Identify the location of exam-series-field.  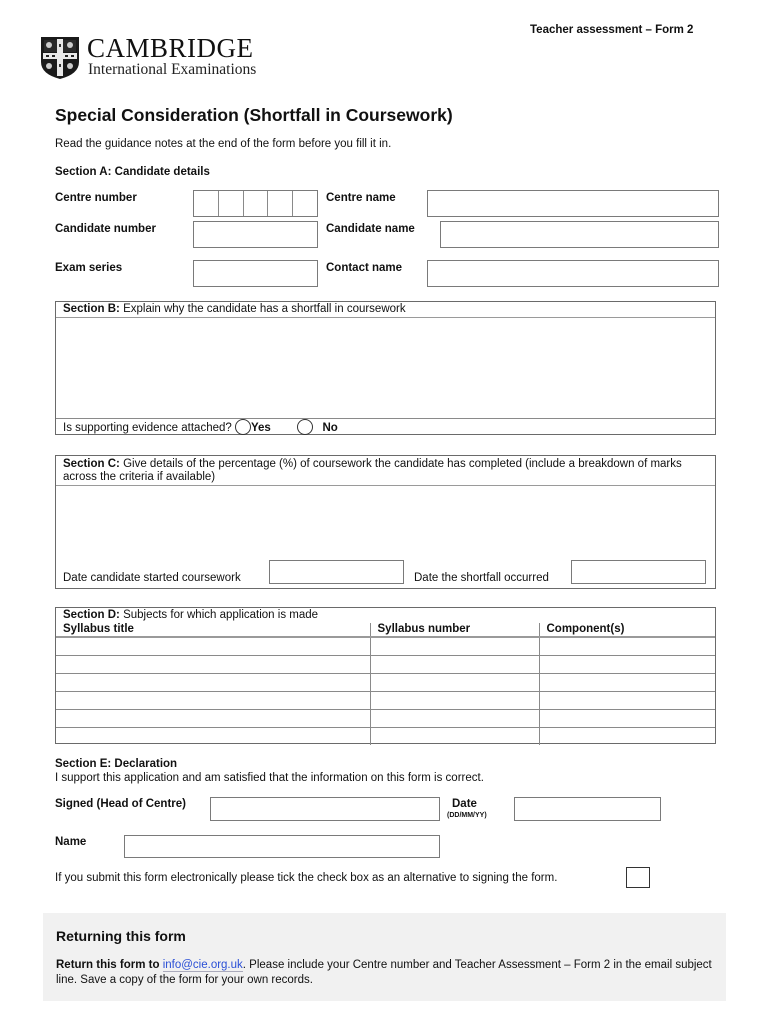
(255, 273).